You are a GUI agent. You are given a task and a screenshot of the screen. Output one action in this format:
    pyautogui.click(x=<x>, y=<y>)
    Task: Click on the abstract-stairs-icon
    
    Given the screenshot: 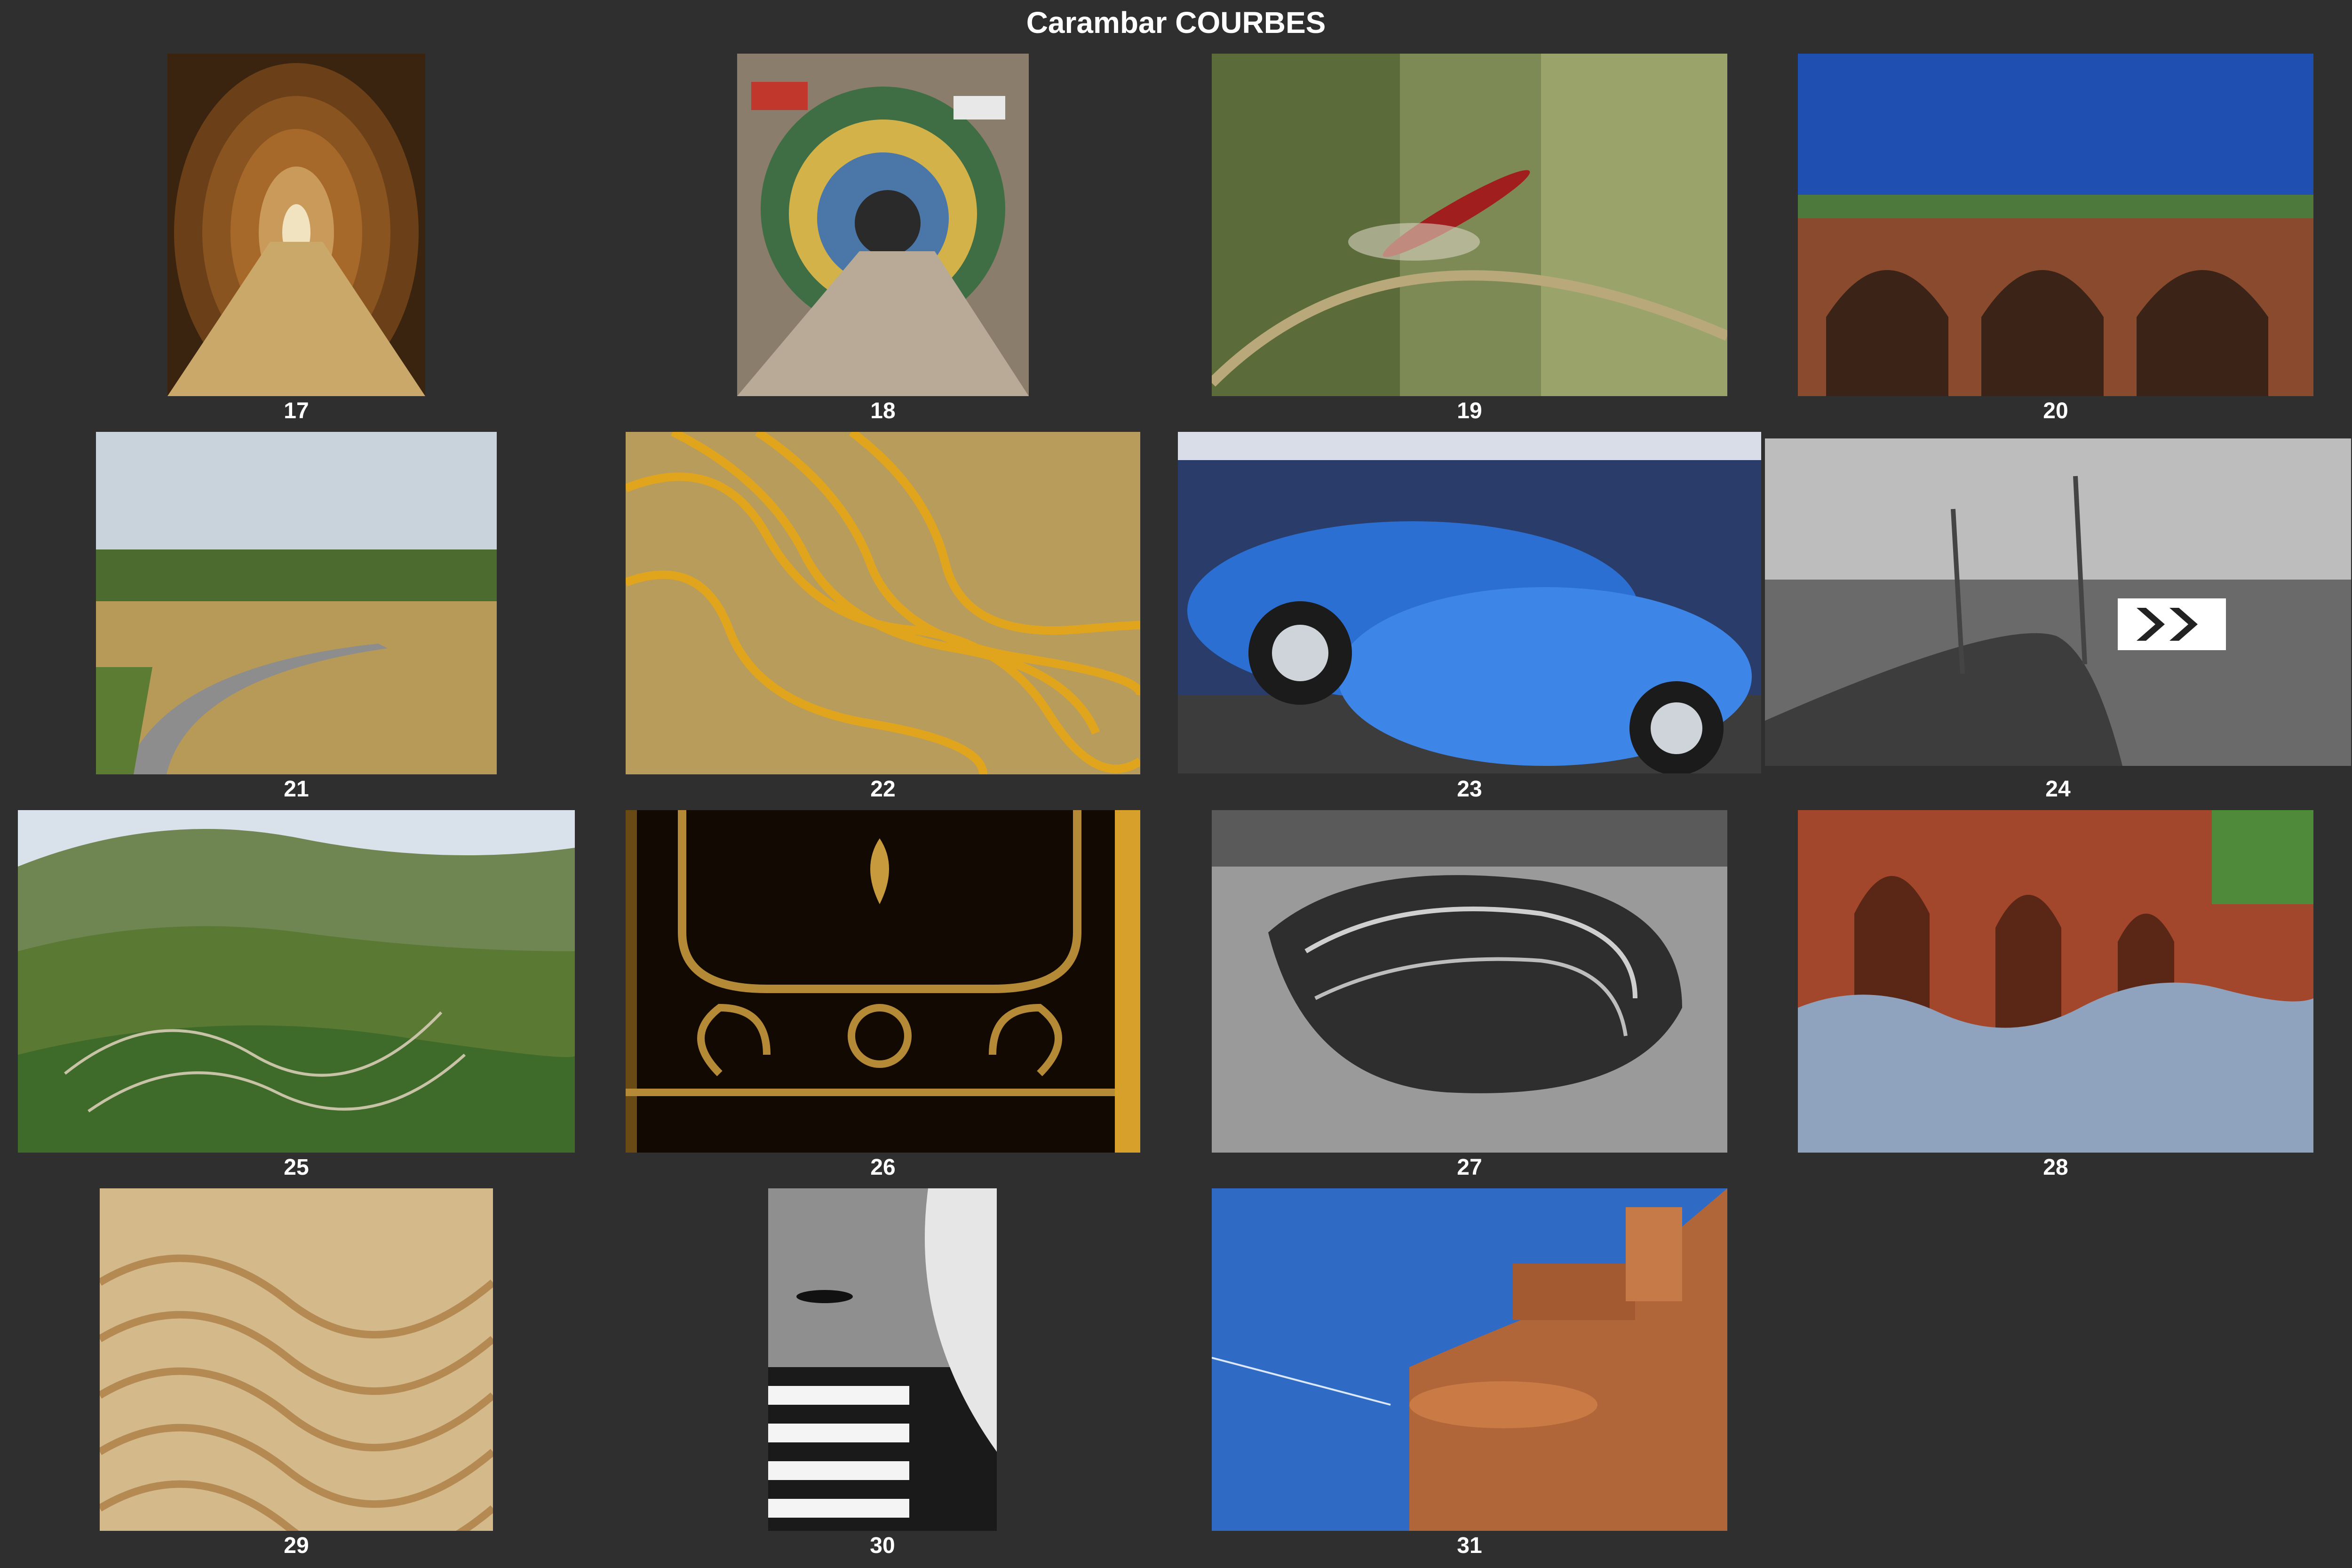 What is the action you would take?
    pyautogui.click(x=882, y=1359)
    